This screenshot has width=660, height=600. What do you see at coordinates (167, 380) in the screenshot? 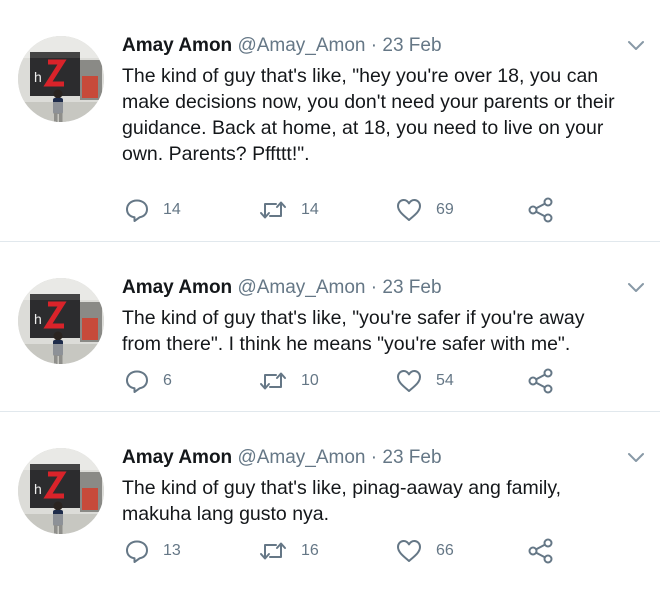
I see `reply-count: 6` at bounding box center [167, 380].